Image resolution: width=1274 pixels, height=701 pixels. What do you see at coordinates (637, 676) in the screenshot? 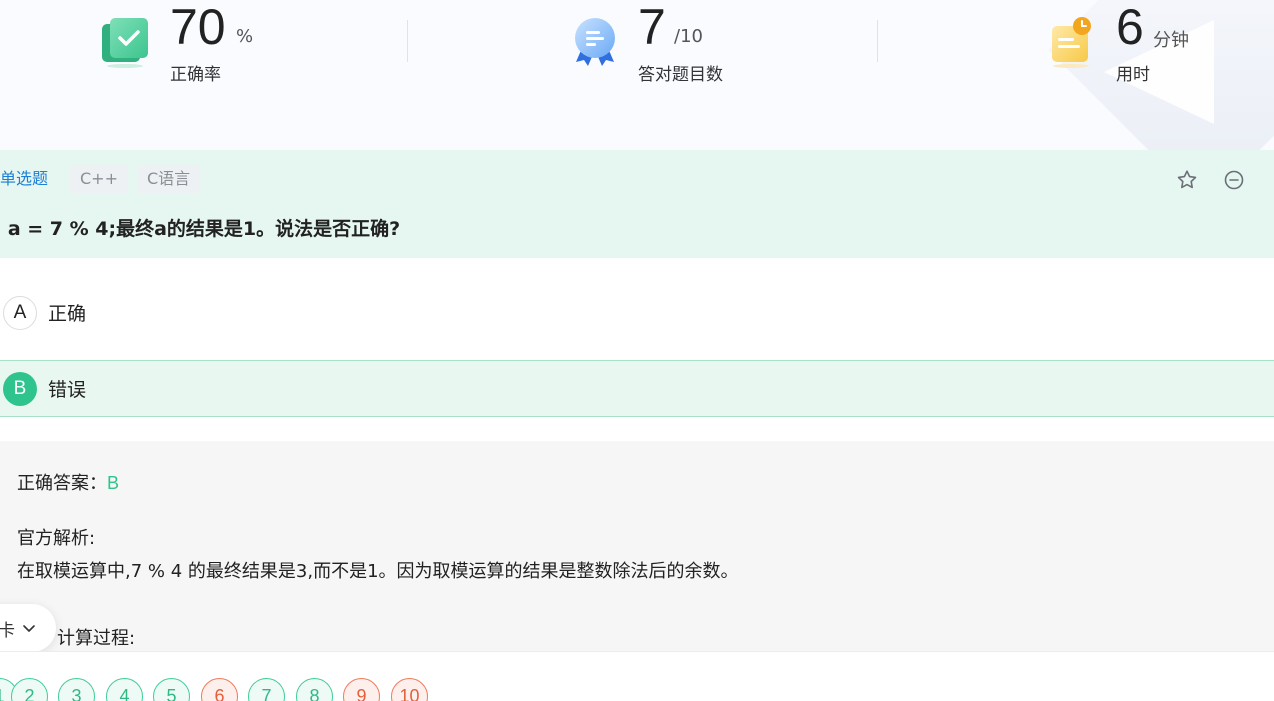
I see `answer-card-bar: 1 2 3 4 5 6 7 8 9 10` at bounding box center [637, 676].